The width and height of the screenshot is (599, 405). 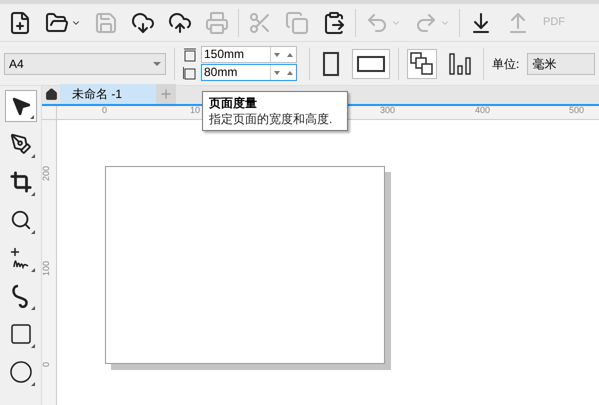 I want to click on page-layout-button, so click(x=422, y=63).